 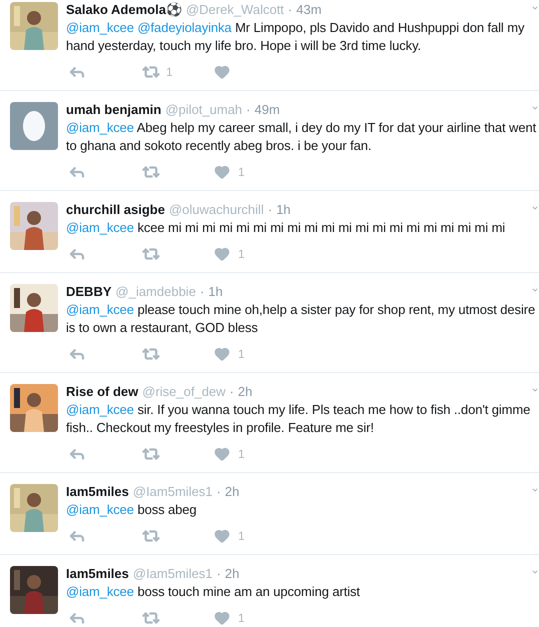 What do you see at coordinates (102, 392) in the screenshot?
I see `user-name: Rise of dew` at bounding box center [102, 392].